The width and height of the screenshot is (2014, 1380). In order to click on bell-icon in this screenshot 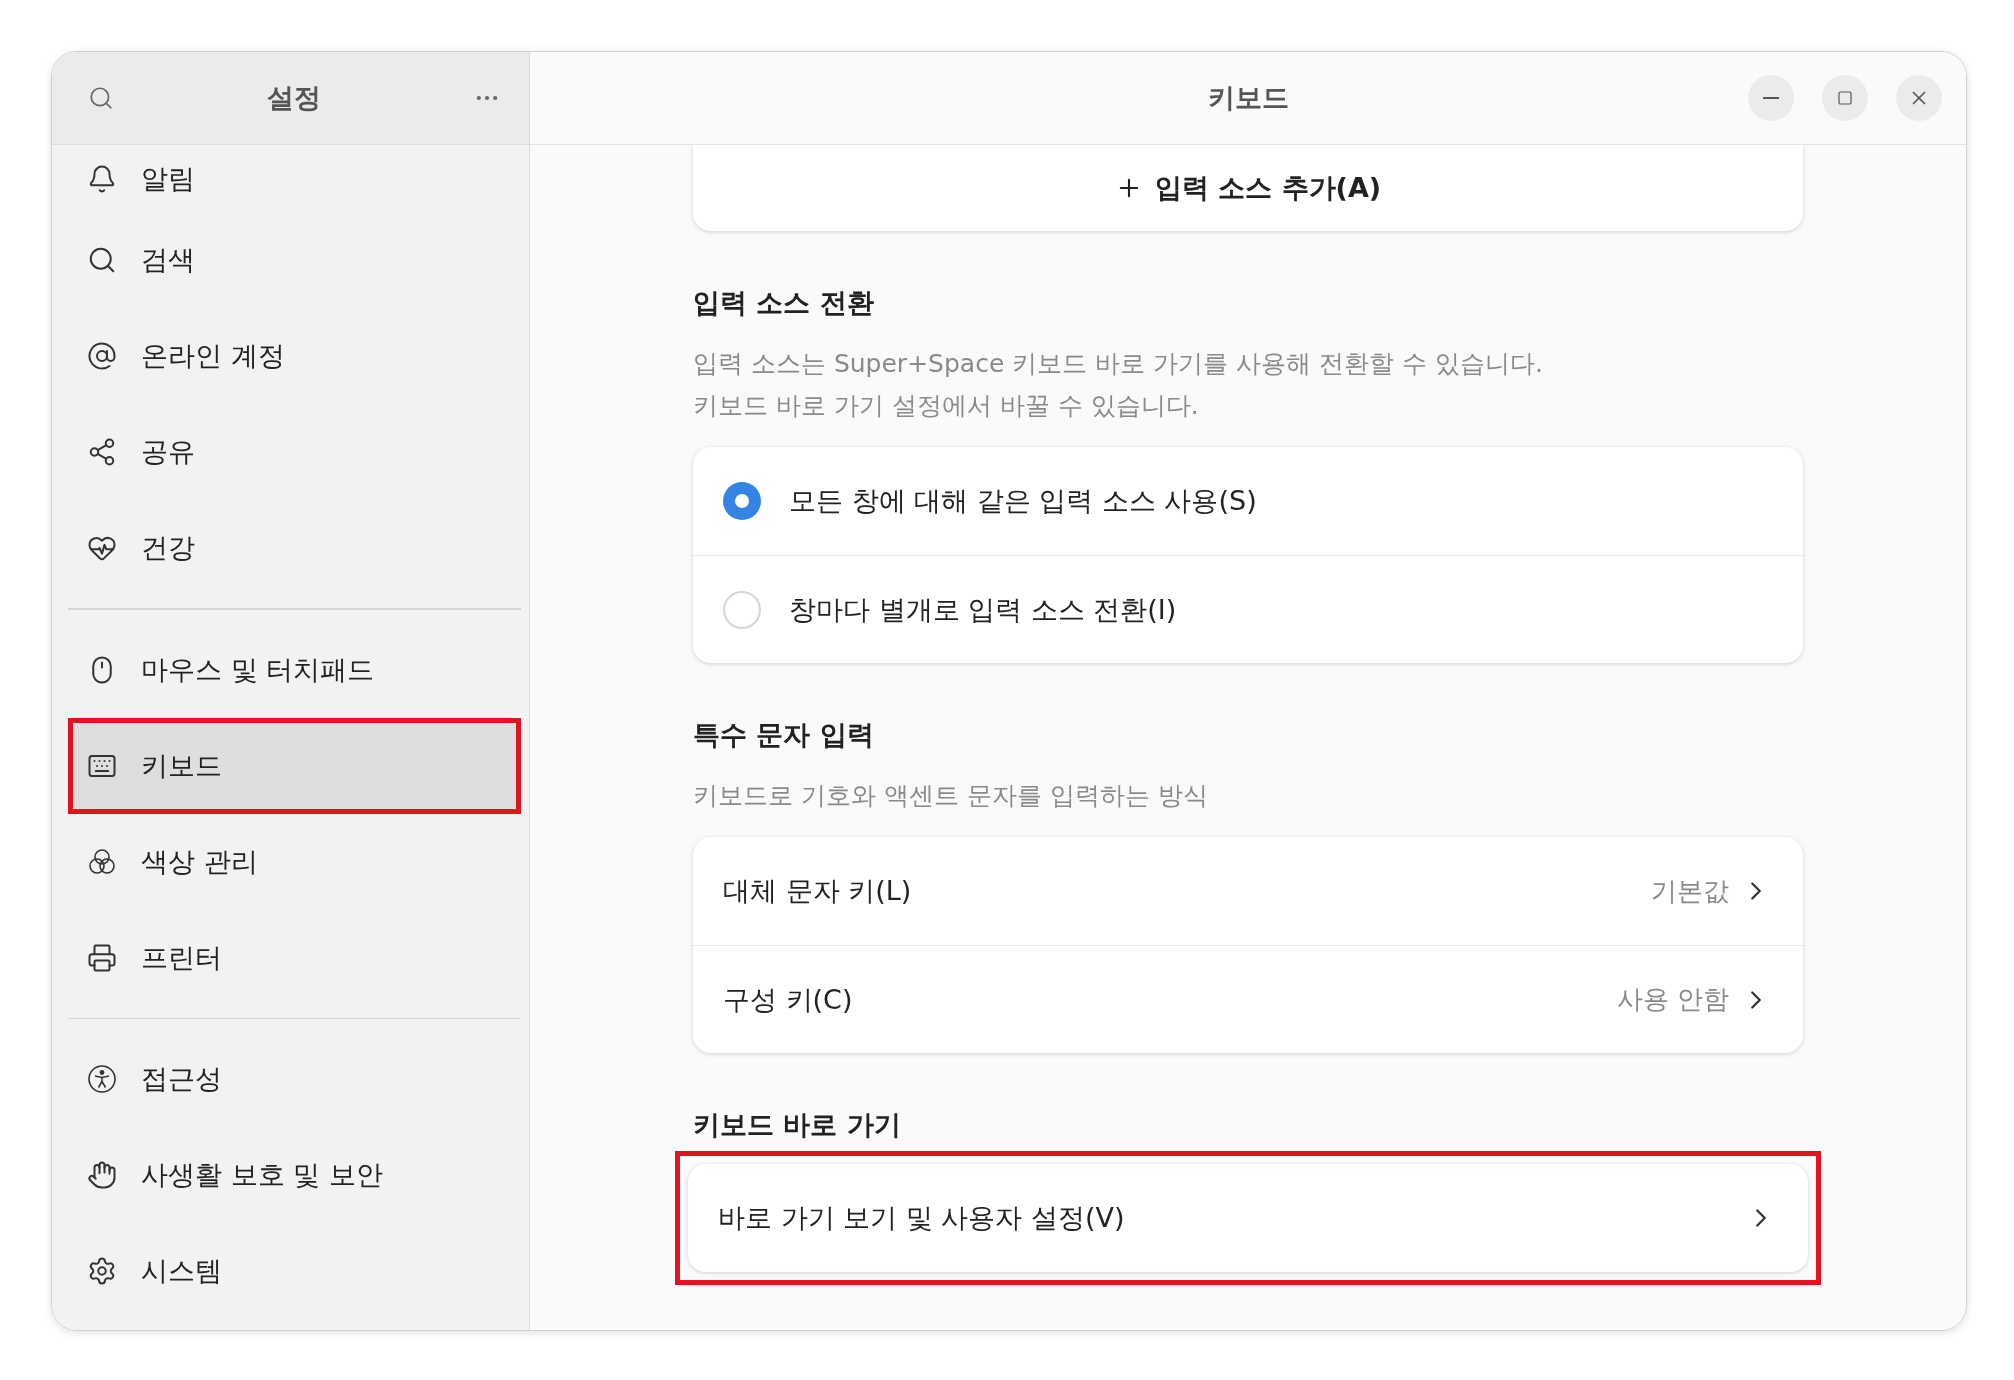, I will do `click(102, 178)`.